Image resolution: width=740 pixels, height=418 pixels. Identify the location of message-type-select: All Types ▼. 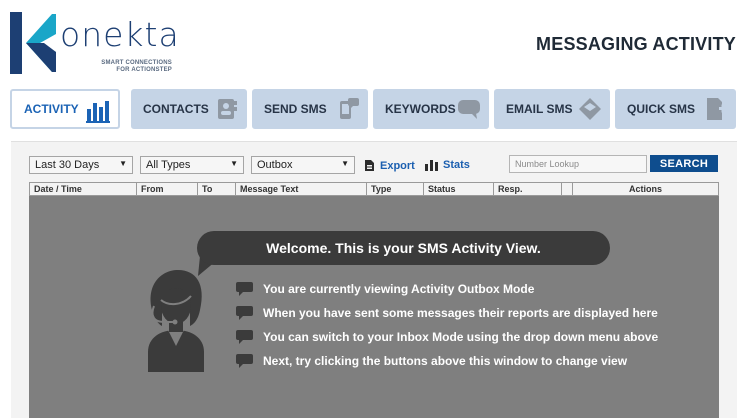
(192, 165).